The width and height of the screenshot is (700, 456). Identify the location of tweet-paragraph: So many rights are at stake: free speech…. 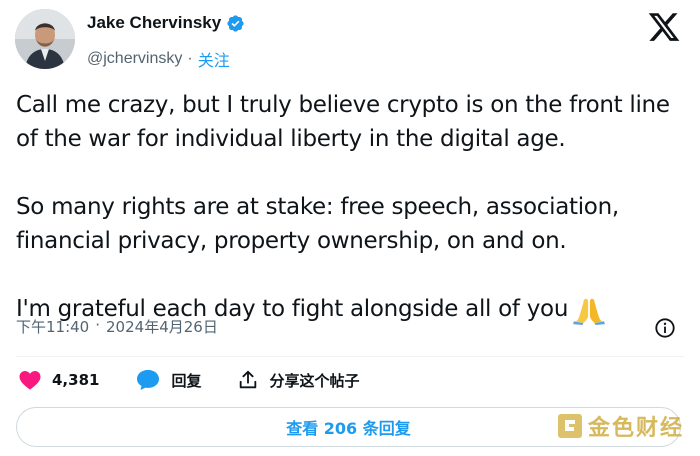
(317, 224).